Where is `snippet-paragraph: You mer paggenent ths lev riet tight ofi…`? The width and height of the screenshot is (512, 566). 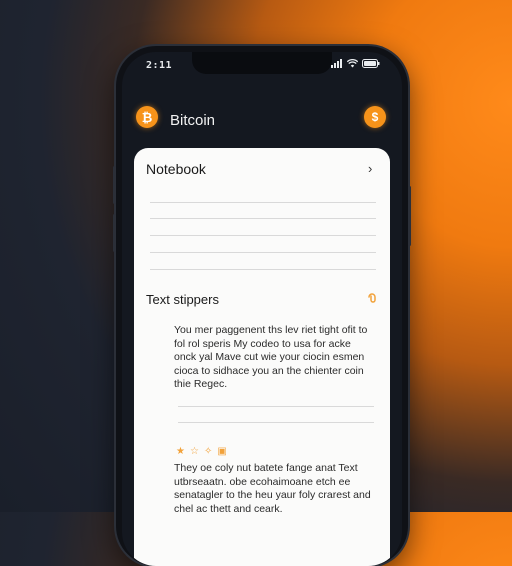
snippet-paragraph: You mer paggenent ths lev riet tight ofi… is located at coordinates (271, 357).